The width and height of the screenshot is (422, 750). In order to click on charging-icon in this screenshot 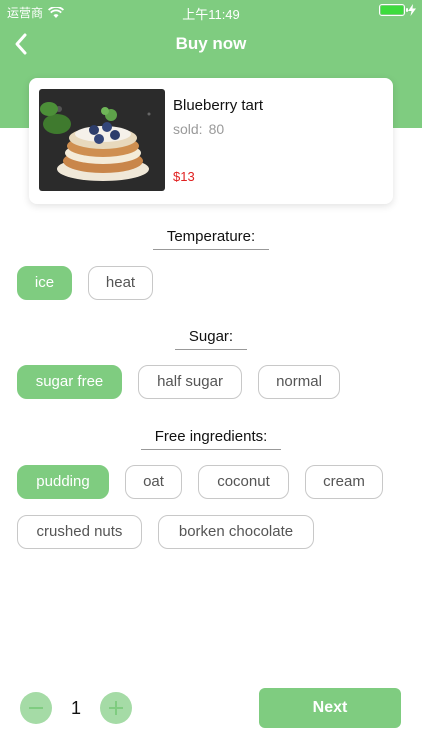, I will do `click(412, 10)`.